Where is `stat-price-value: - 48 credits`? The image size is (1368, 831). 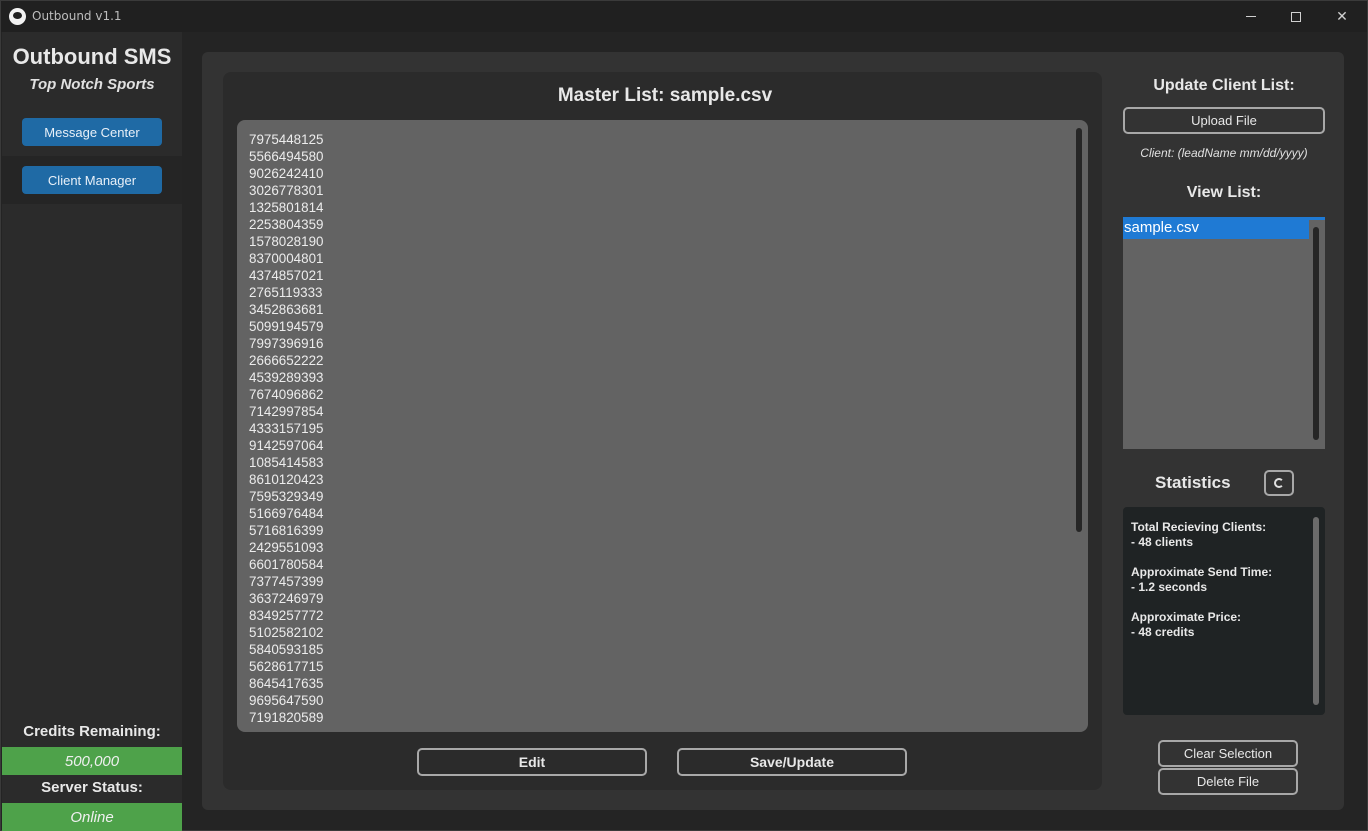 stat-price-value: - 48 credits is located at coordinates (1163, 632).